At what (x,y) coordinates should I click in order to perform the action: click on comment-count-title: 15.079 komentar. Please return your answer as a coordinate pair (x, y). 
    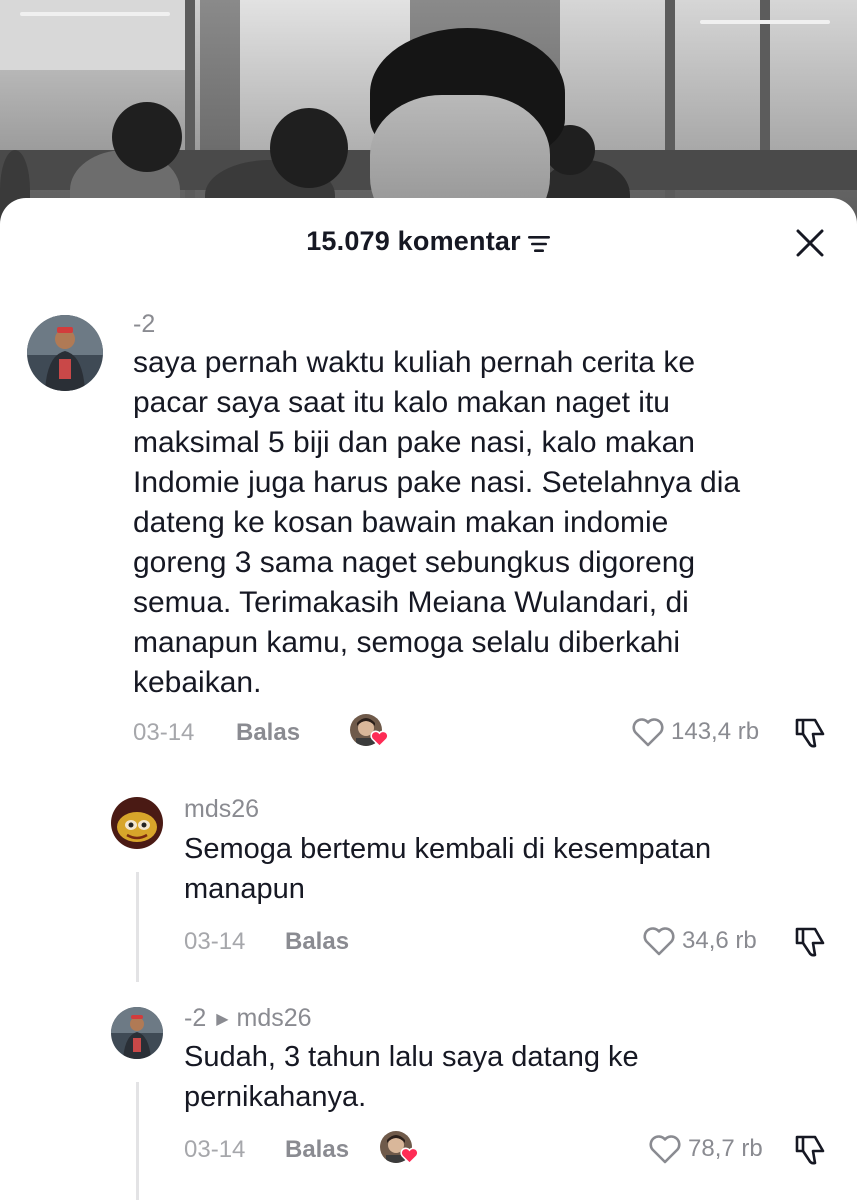
    Looking at the image, I should click on (428, 241).